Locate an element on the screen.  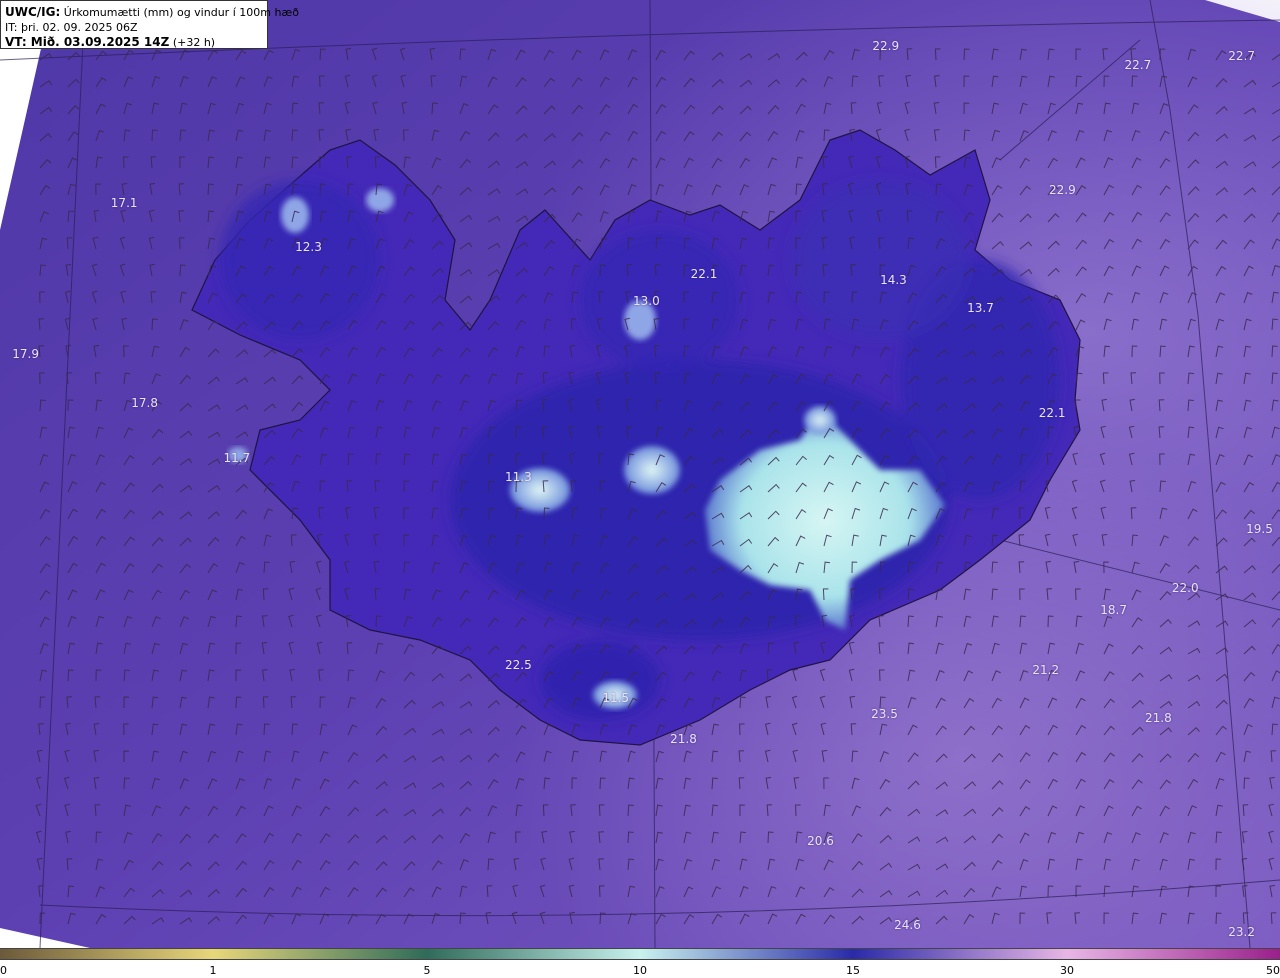
map-value-label: 23.5 is located at coordinates (884, 713).